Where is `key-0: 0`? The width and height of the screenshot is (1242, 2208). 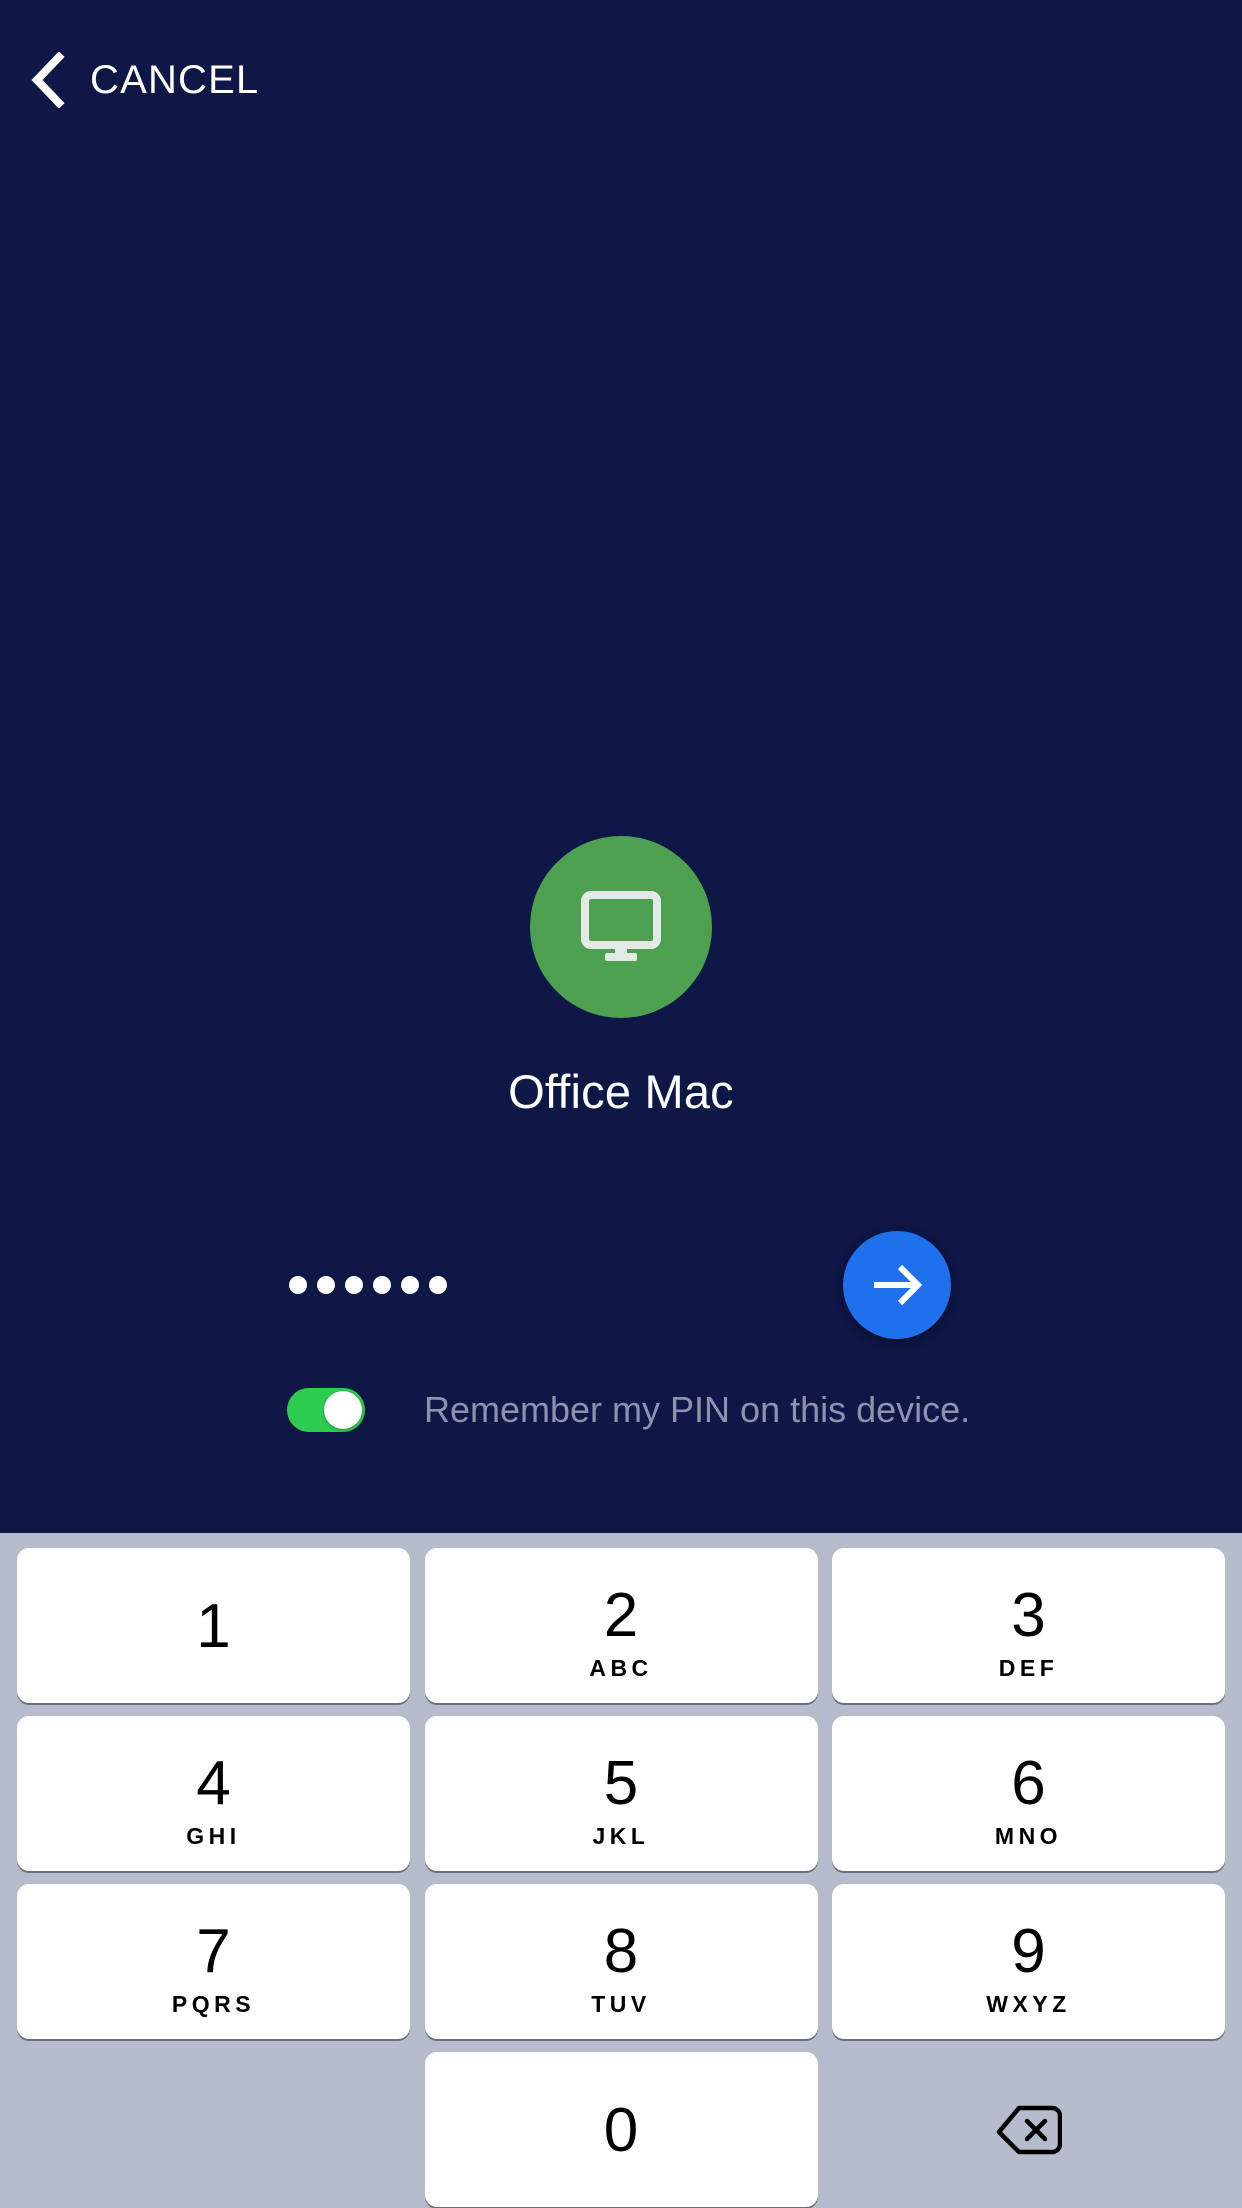 key-0: 0 is located at coordinates (621, 2129).